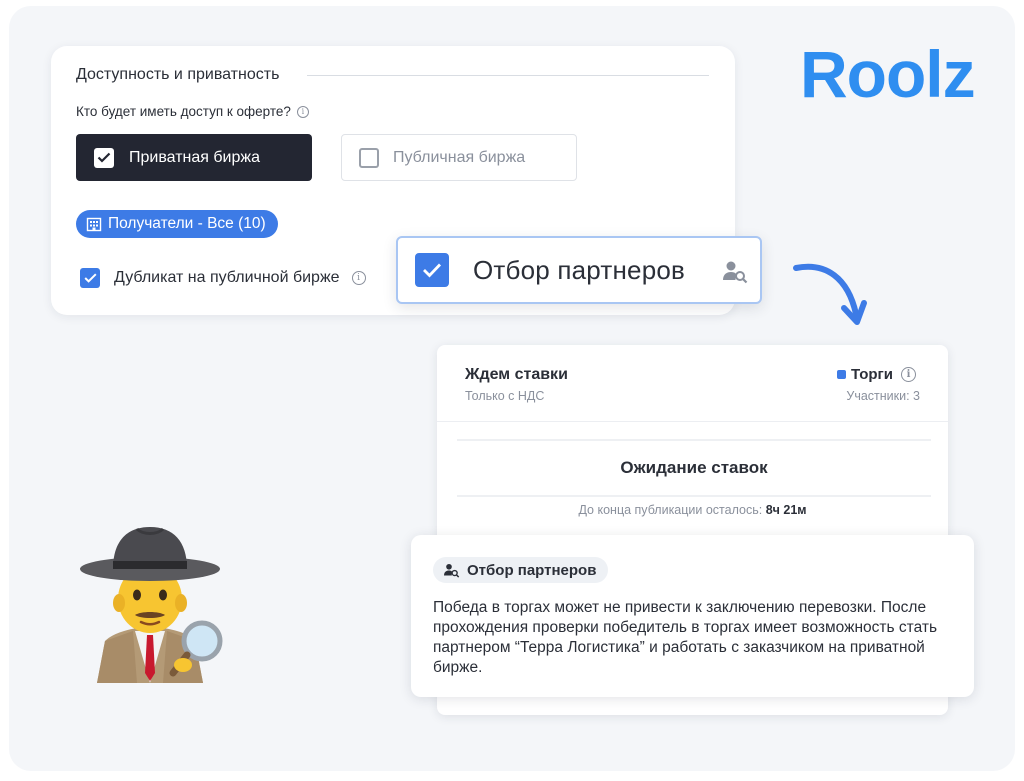  I want to click on auction-status: Торги i, so click(876, 374).